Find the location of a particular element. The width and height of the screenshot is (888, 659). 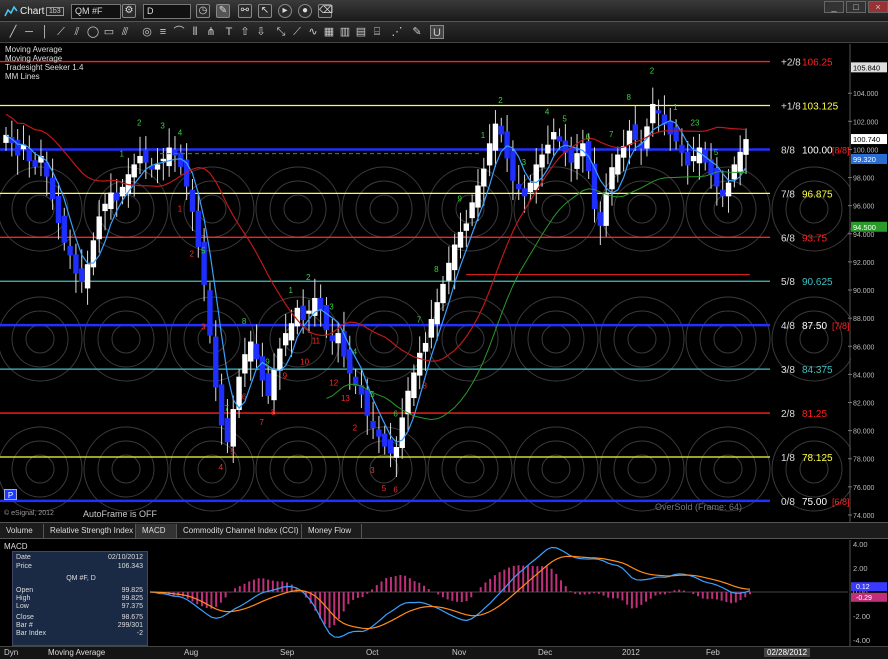

td-count-green: 1 is located at coordinates (483, 135).